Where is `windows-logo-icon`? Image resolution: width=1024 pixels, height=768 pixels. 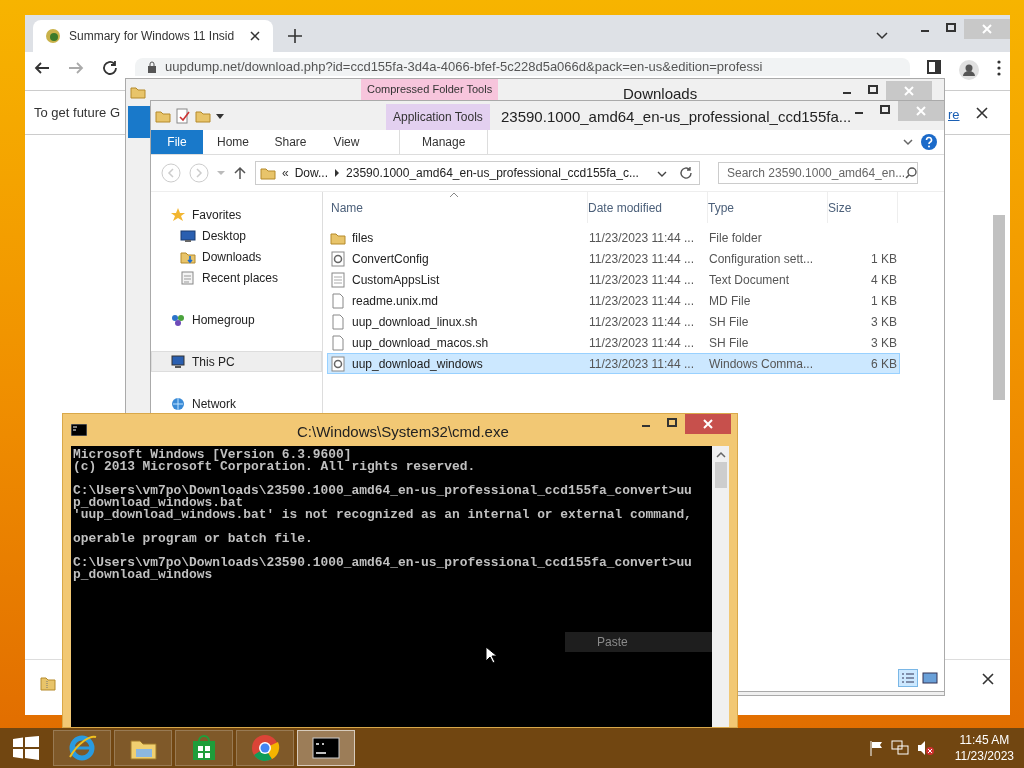
windows-logo-icon is located at coordinates (26, 748).